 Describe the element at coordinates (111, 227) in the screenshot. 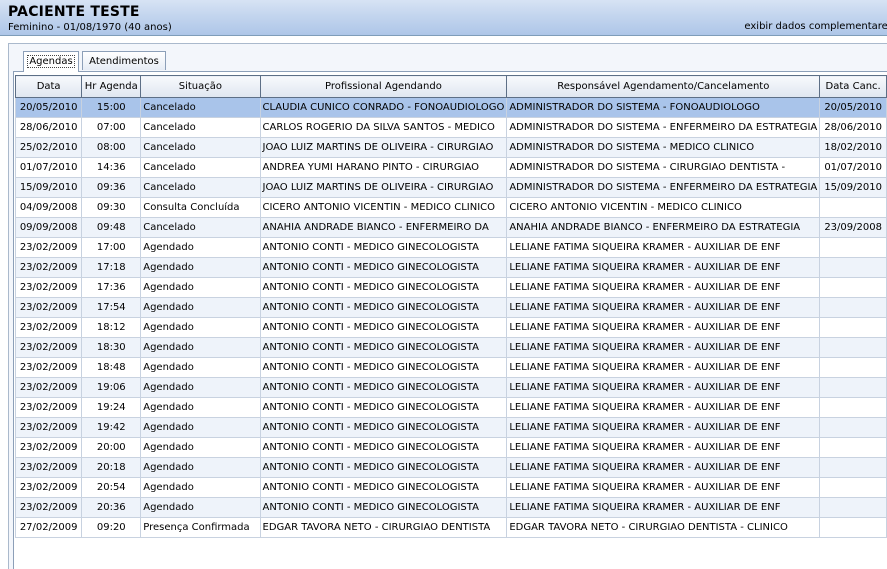

I see `cell-time: 09:48` at that location.